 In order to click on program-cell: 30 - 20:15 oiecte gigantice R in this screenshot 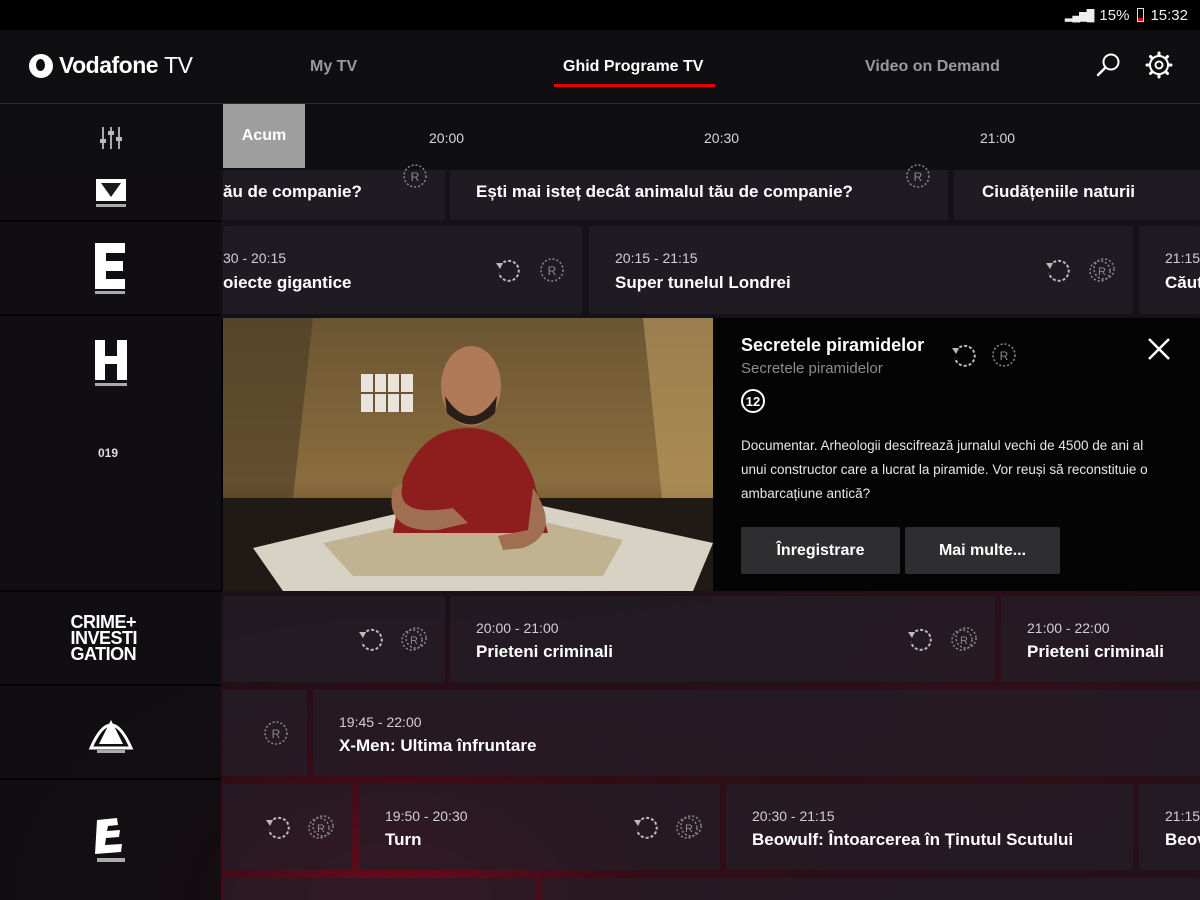, I will do `click(402, 270)`.